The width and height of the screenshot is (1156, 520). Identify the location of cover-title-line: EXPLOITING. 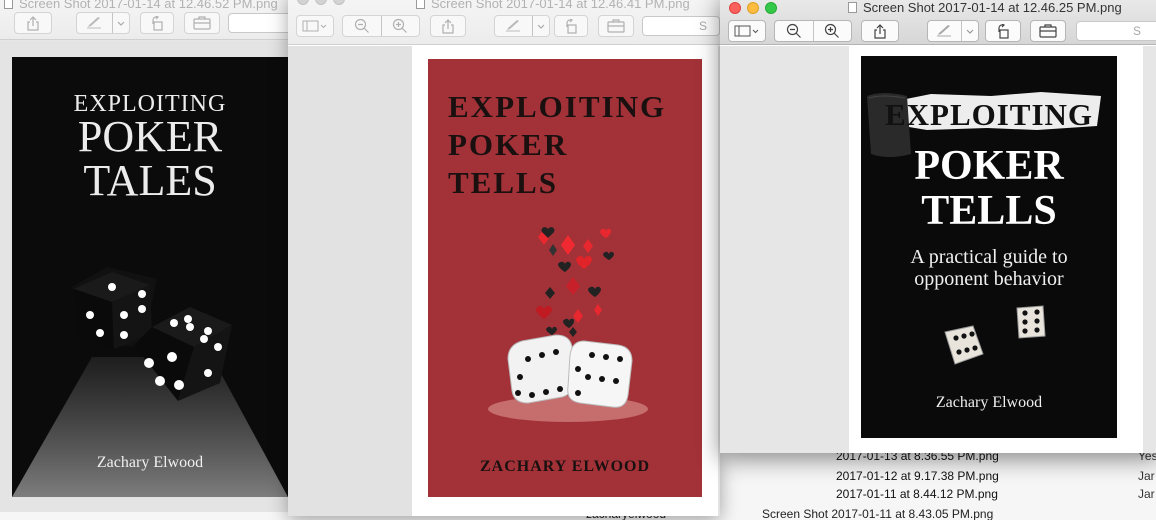
(989, 114).